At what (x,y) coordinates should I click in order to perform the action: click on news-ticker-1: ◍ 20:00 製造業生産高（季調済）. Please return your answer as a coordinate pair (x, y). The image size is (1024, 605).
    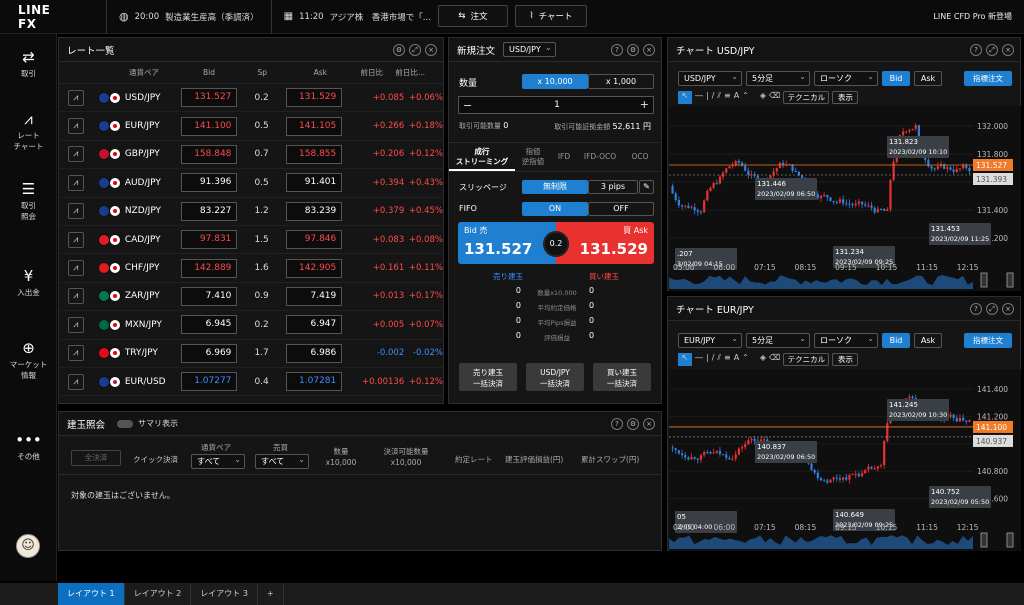
    Looking at the image, I should click on (188, 17).